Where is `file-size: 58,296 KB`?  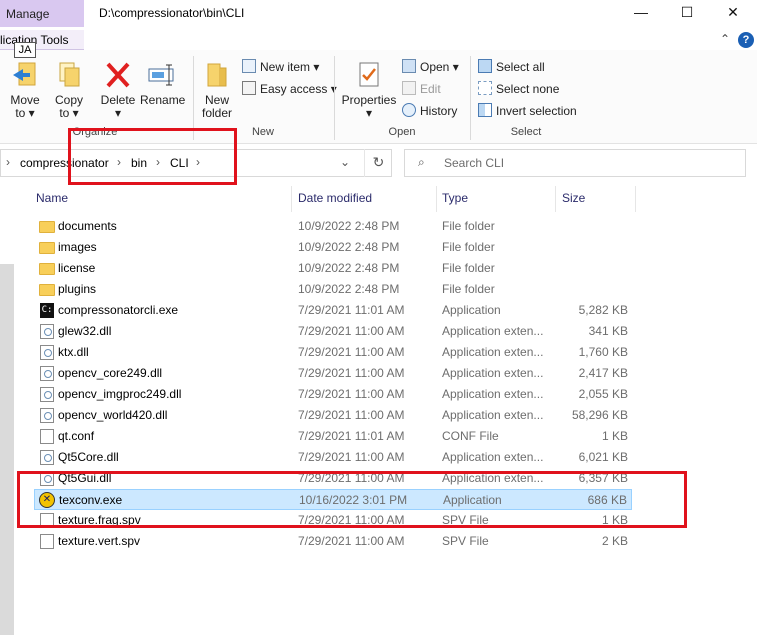 file-size: 58,296 KB is located at coordinates (599, 415).